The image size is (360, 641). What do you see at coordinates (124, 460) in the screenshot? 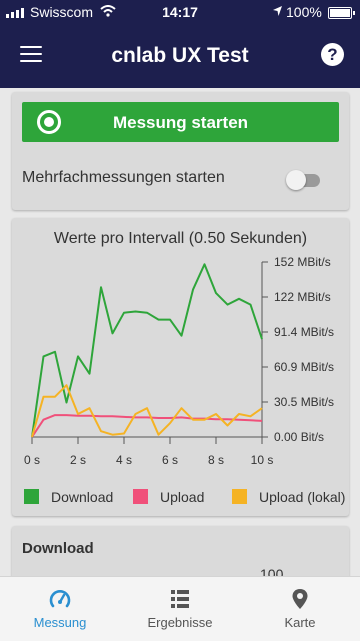
I see `x-tick-label: 4 s` at bounding box center [124, 460].